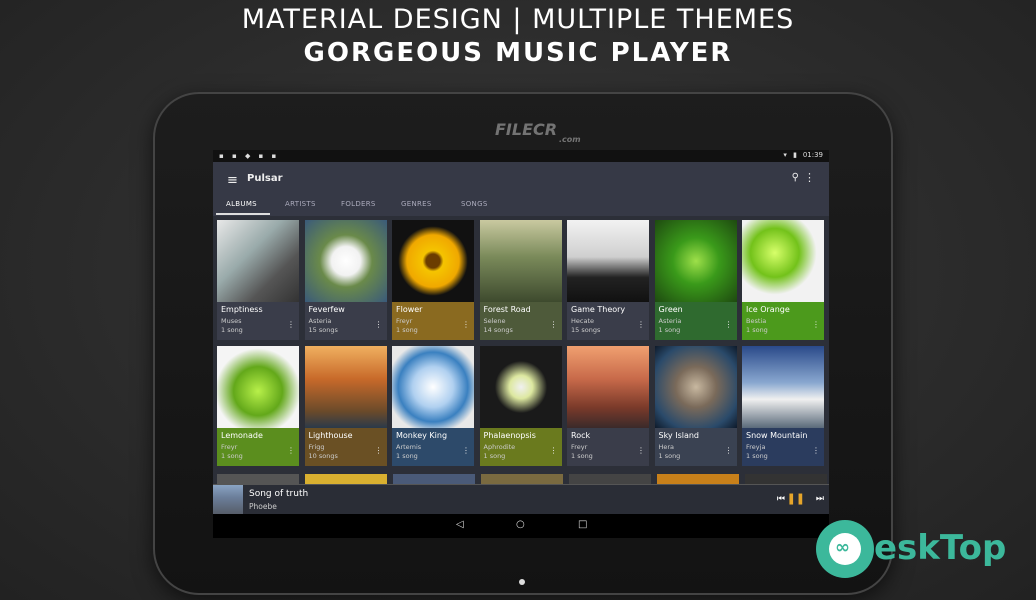 Image resolution: width=1036 pixels, height=600 pixels. I want to click on album-info: Lighthouse Frigg 10 songs ⋮, so click(345, 447).